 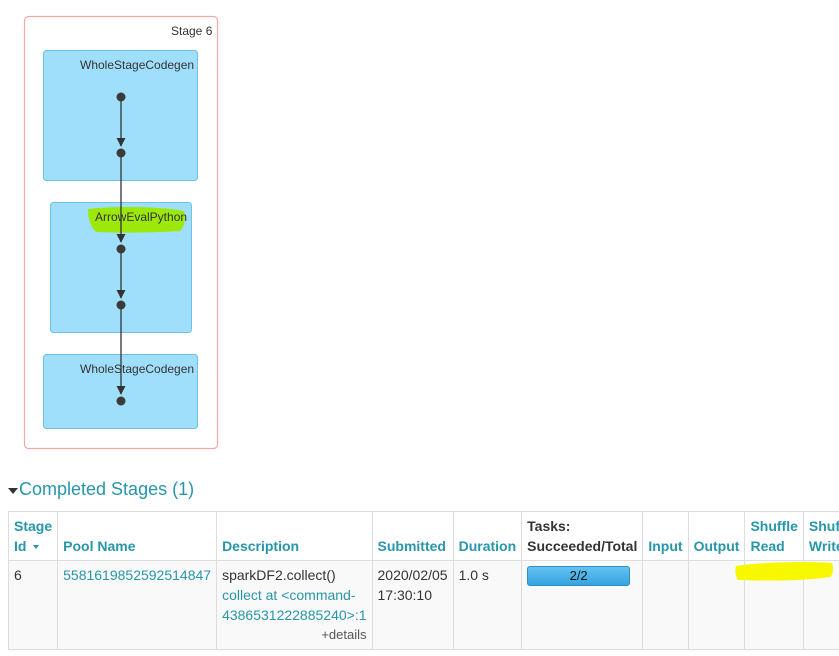 I want to click on stage-detail-link-text: 4386531222885240>:1, so click(x=294, y=615).